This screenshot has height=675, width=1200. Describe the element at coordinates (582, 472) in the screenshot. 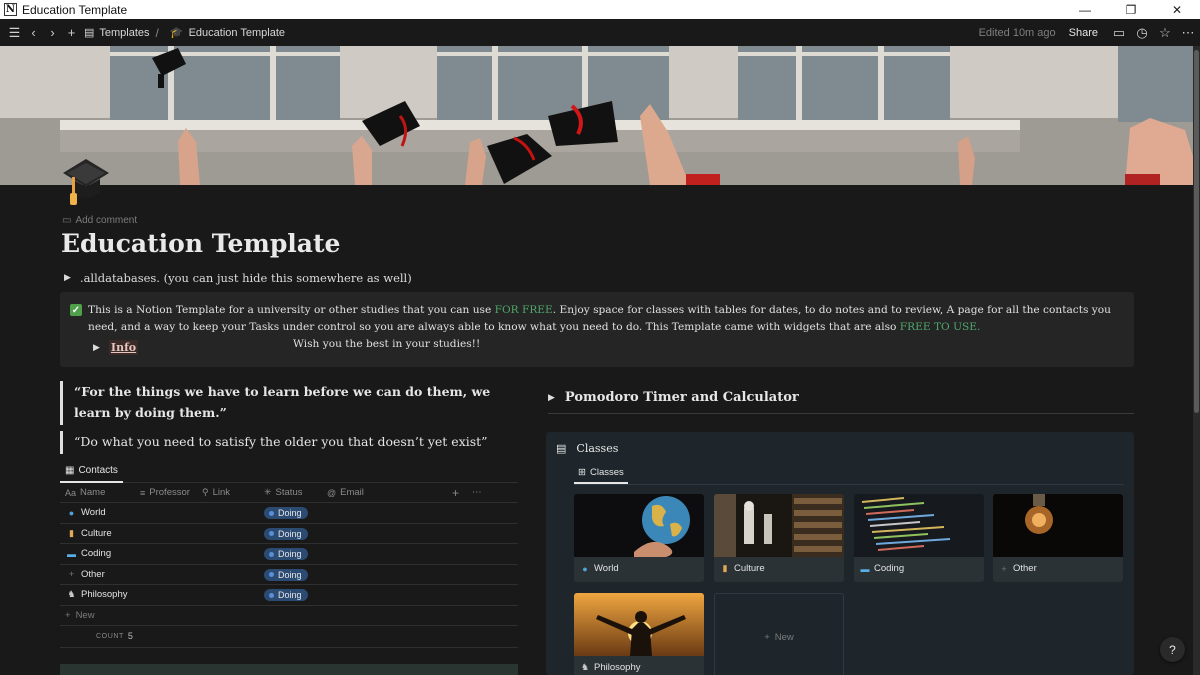

I see `gallery-icon: ⊞` at that location.